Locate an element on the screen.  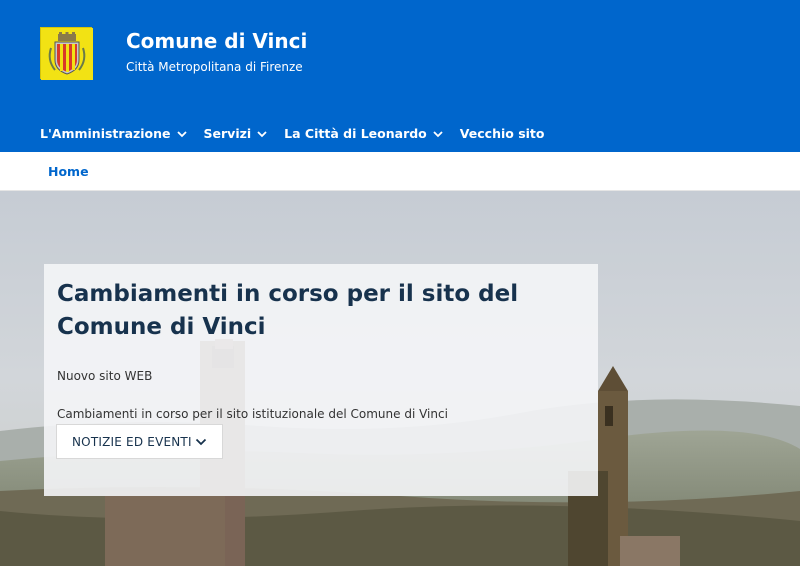
nav-item-servizi: Servizi is located at coordinates (236, 133).